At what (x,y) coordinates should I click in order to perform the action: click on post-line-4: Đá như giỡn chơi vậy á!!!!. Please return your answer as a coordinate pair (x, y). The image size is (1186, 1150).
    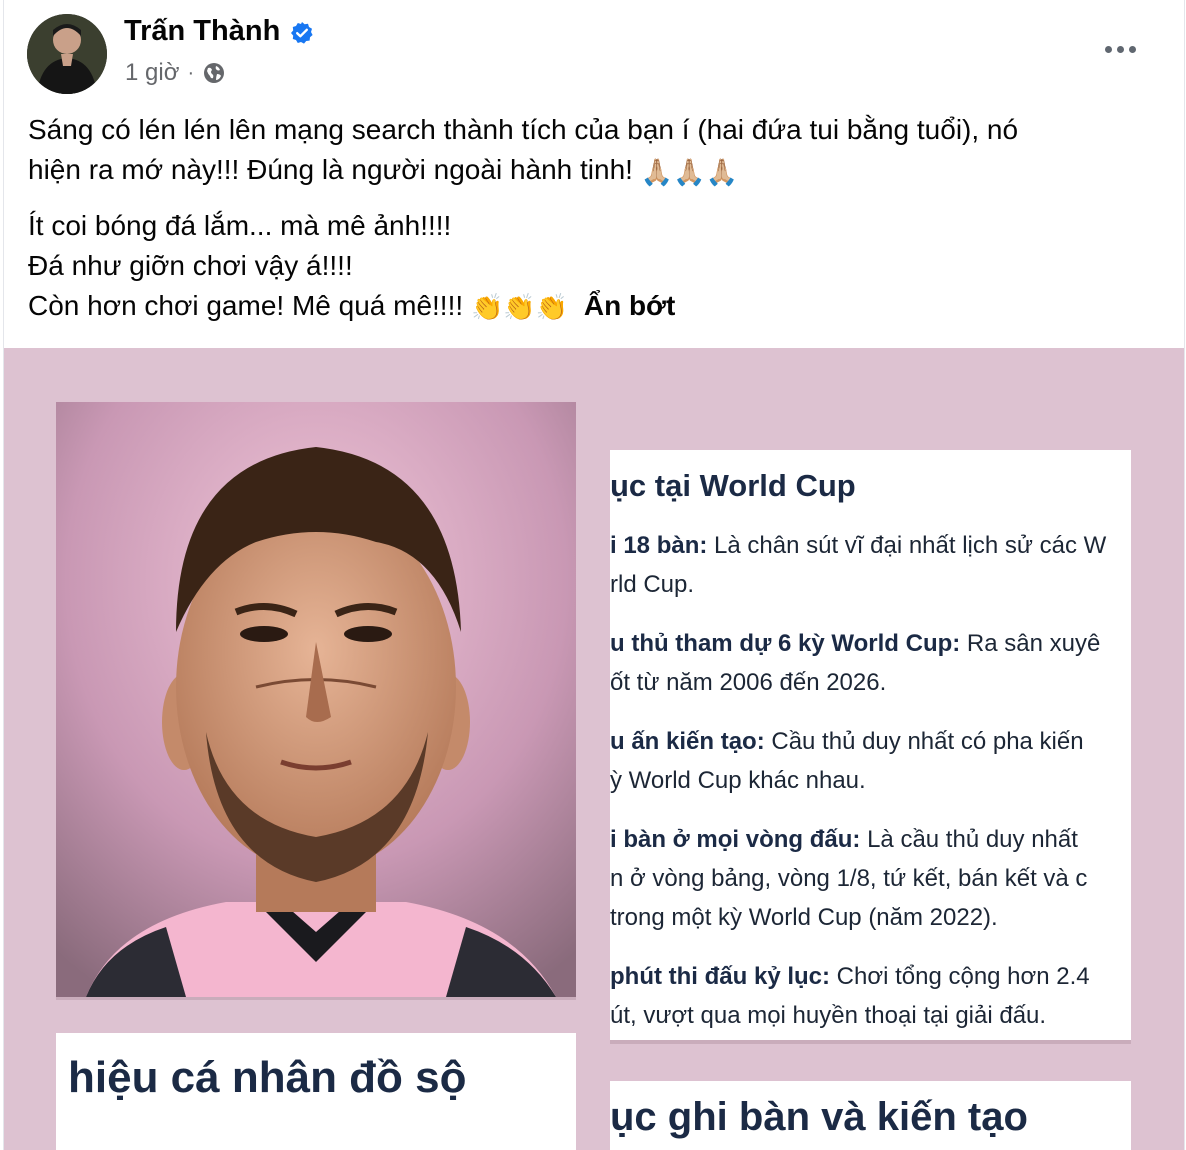
    Looking at the image, I should click on (190, 265).